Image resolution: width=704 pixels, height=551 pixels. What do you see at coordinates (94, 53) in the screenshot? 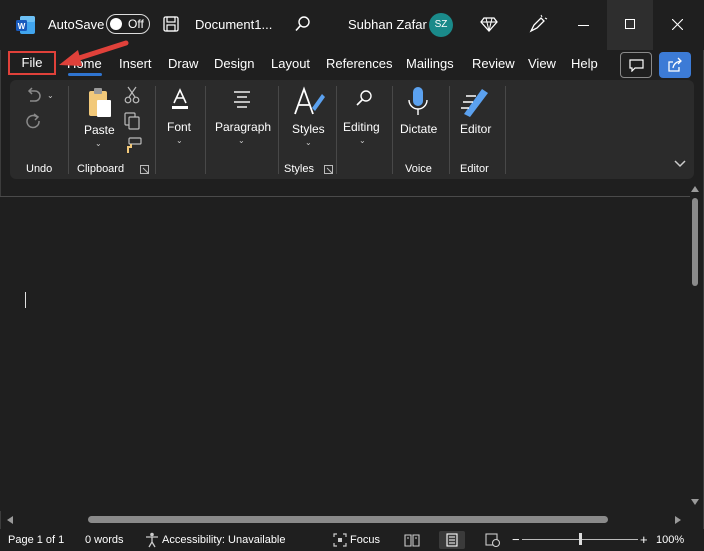
I see `annotation-arrow-icon` at bounding box center [94, 53].